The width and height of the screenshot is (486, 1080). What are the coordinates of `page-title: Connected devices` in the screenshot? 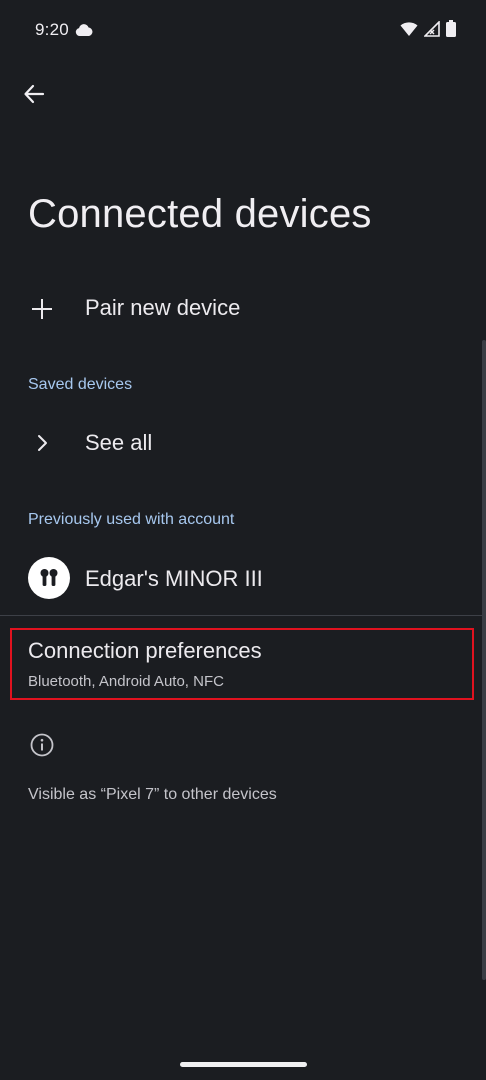 It's located at (200, 214).